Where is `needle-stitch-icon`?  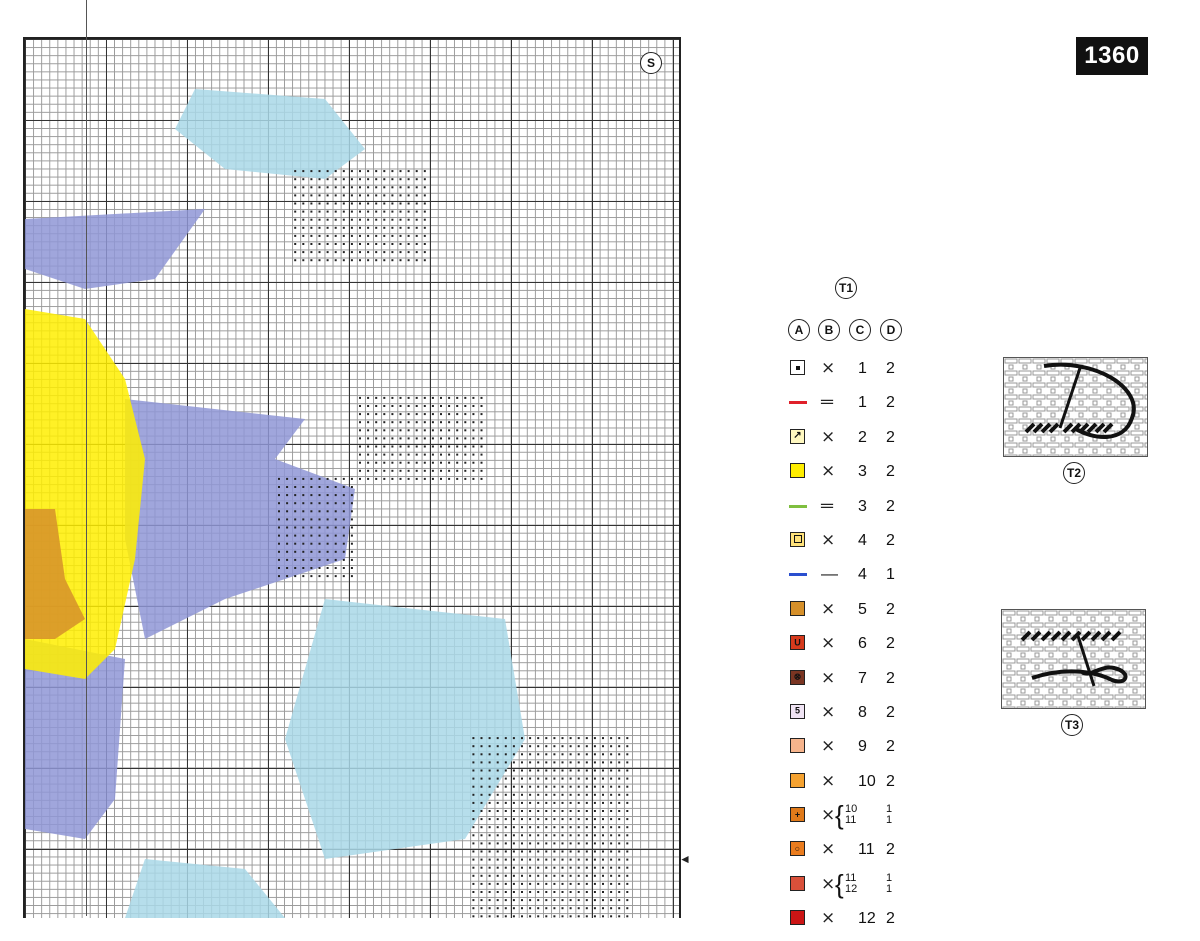
needle-stitch-icon is located at coordinates (1075, 407).